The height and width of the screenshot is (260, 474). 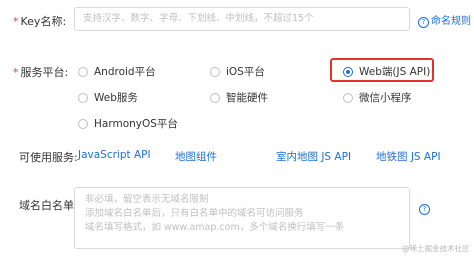 I want to click on radio-wechat-miniprogram: 微信小程序, so click(x=377, y=97).